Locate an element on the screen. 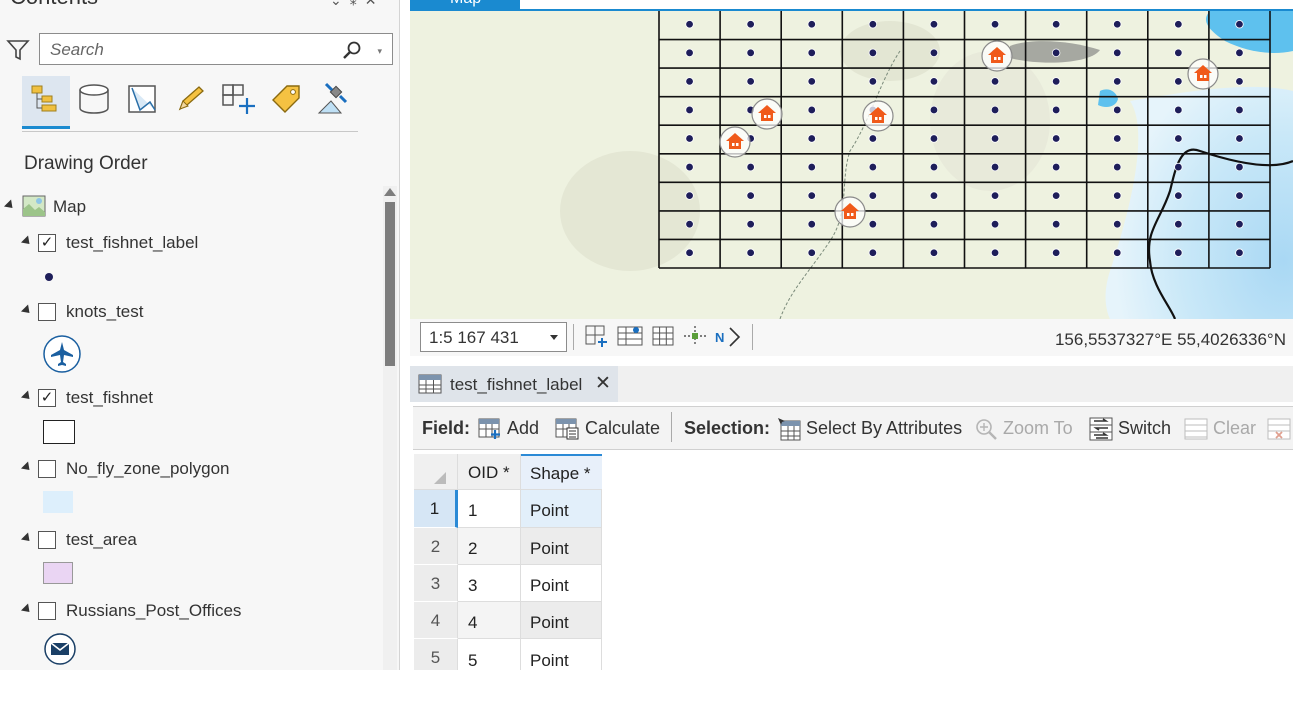  scrollbar-thumb is located at coordinates (390, 284).